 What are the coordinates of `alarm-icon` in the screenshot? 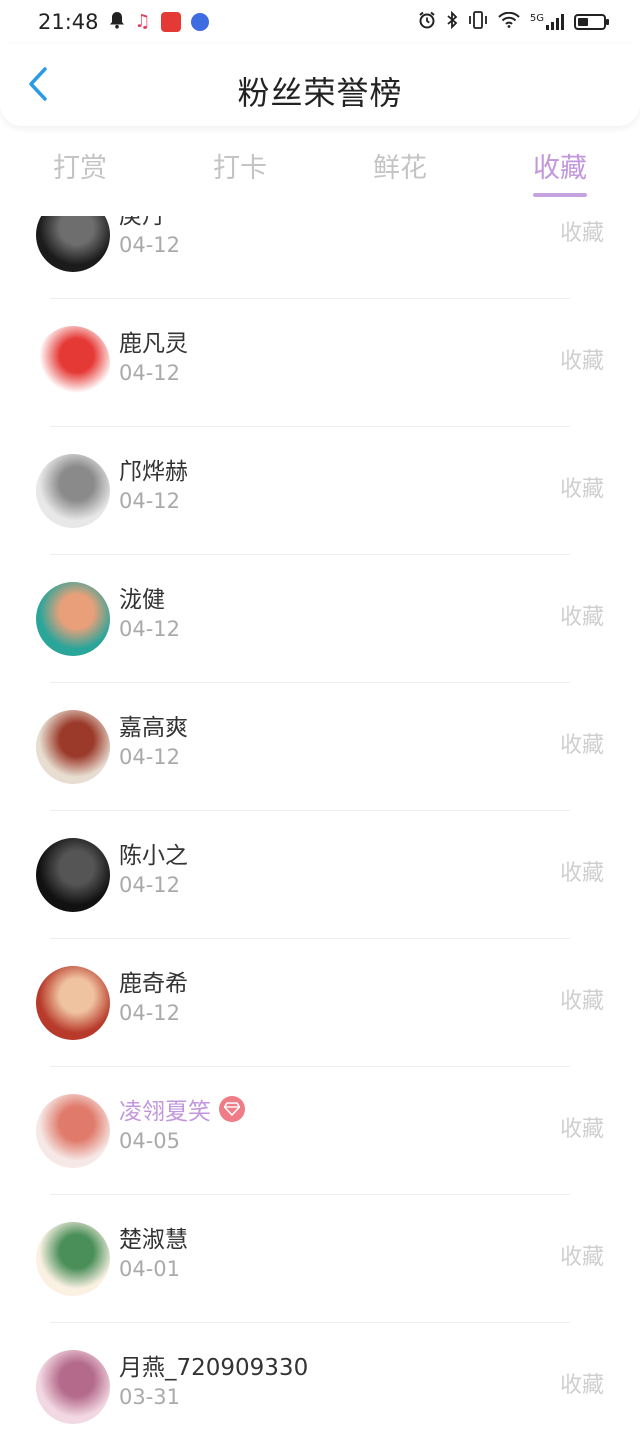 It's located at (427, 22).